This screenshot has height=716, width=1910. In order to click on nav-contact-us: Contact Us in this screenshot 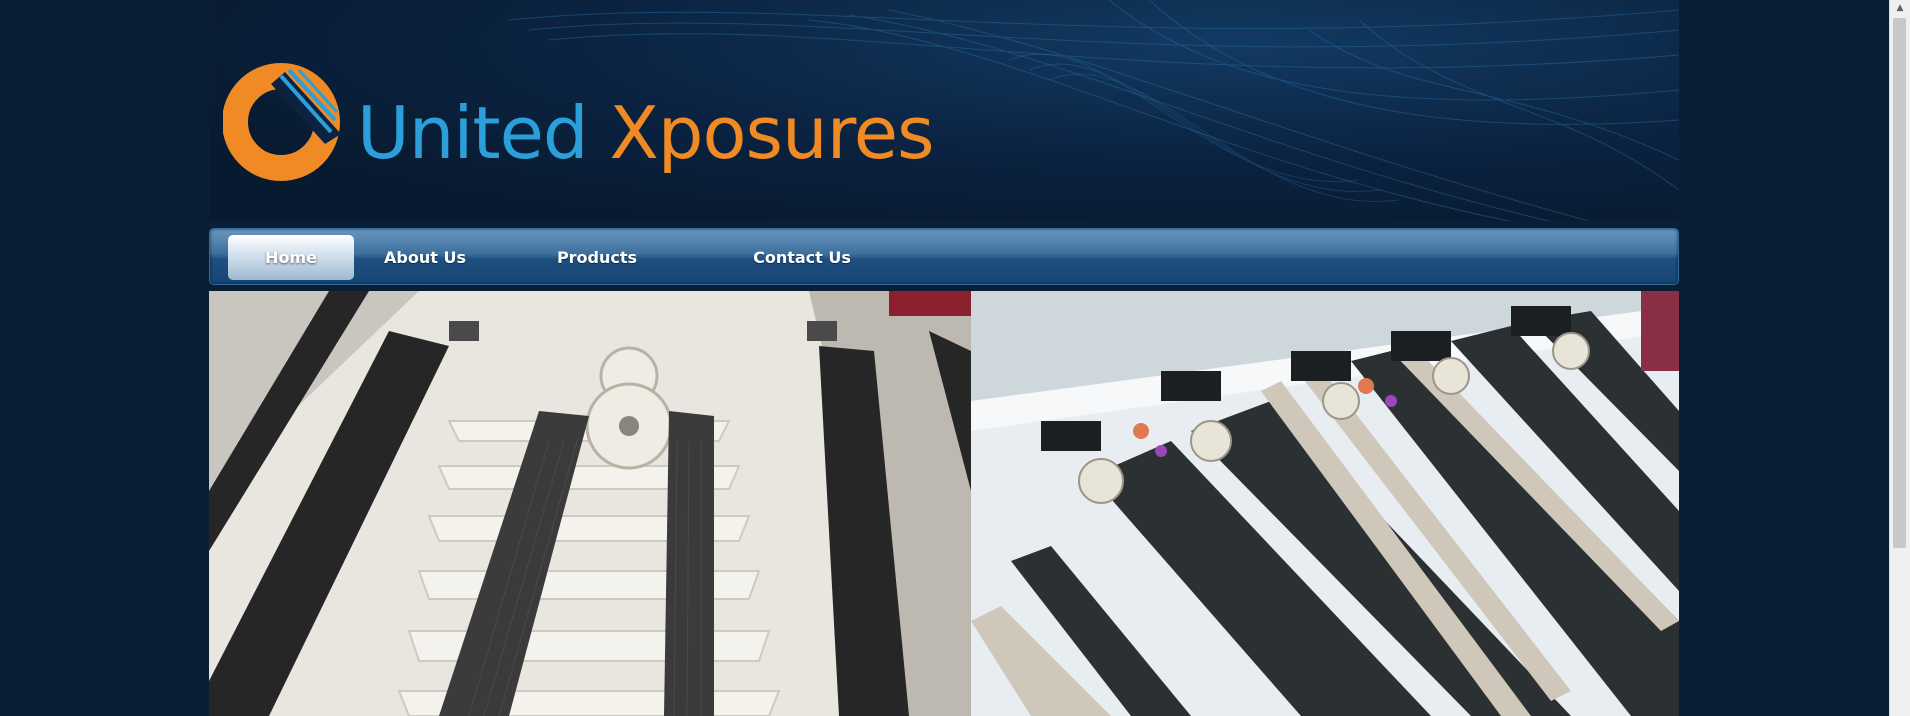, I will do `click(802, 257)`.